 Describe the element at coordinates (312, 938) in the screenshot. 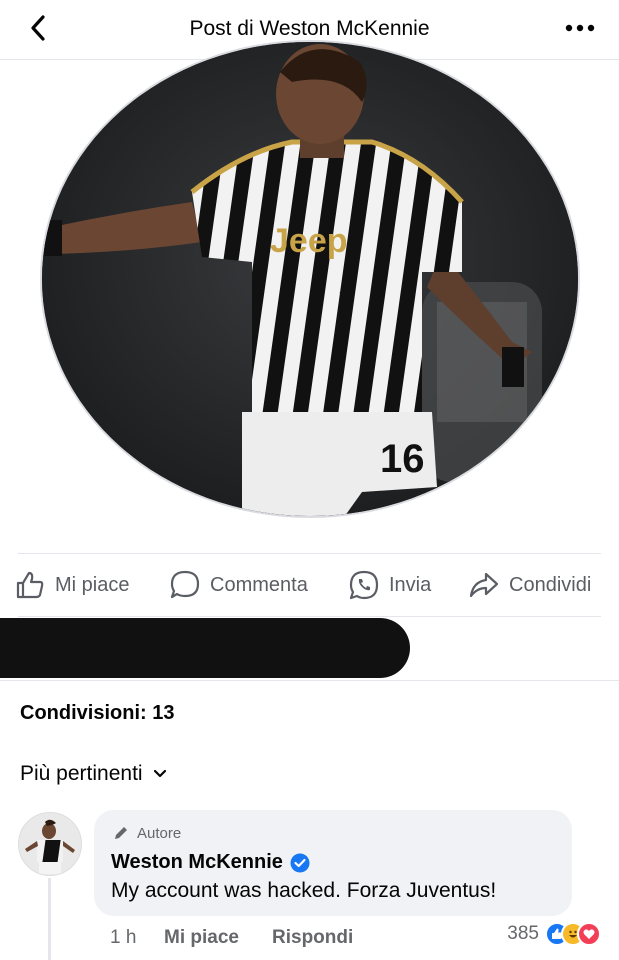

I see `comment-reply-button: Rispondi` at that location.